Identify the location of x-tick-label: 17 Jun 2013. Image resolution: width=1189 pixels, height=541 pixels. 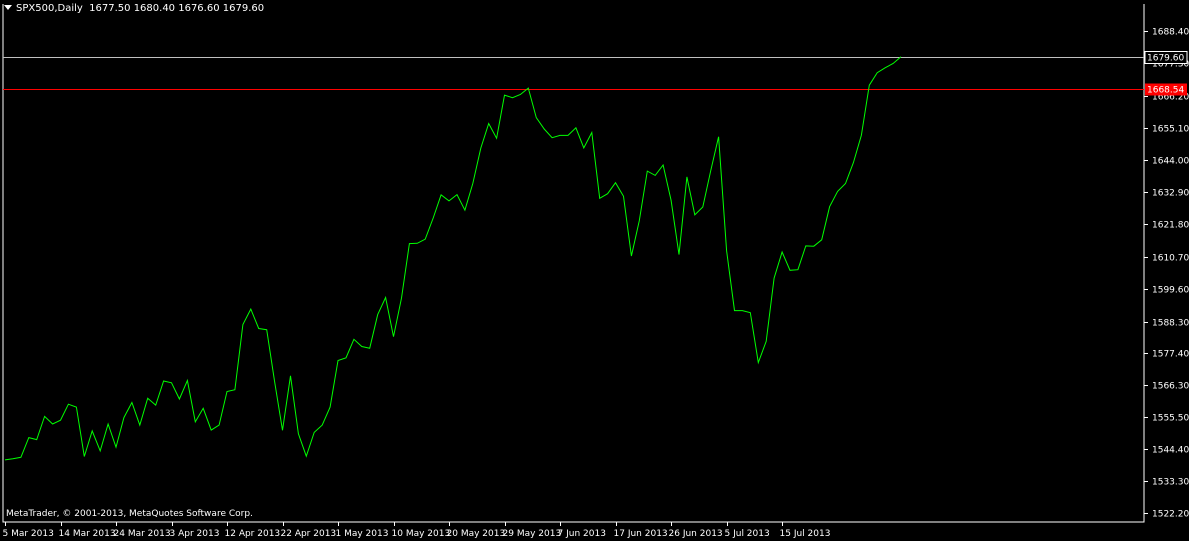
(641, 534).